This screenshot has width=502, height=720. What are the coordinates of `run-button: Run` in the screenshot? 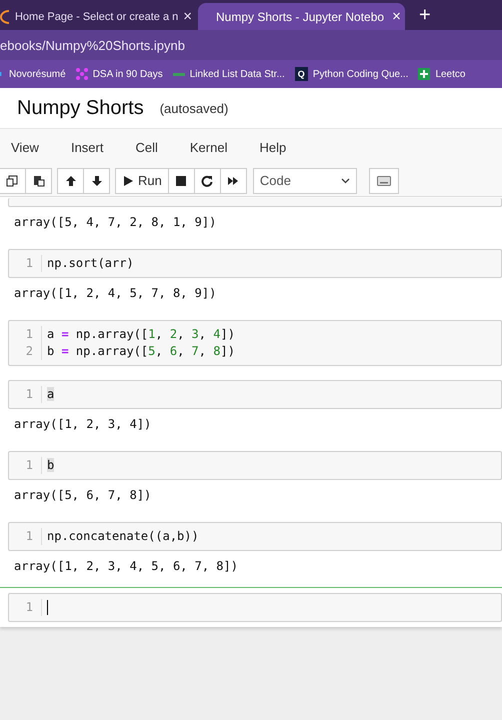 It's located at (142, 181).